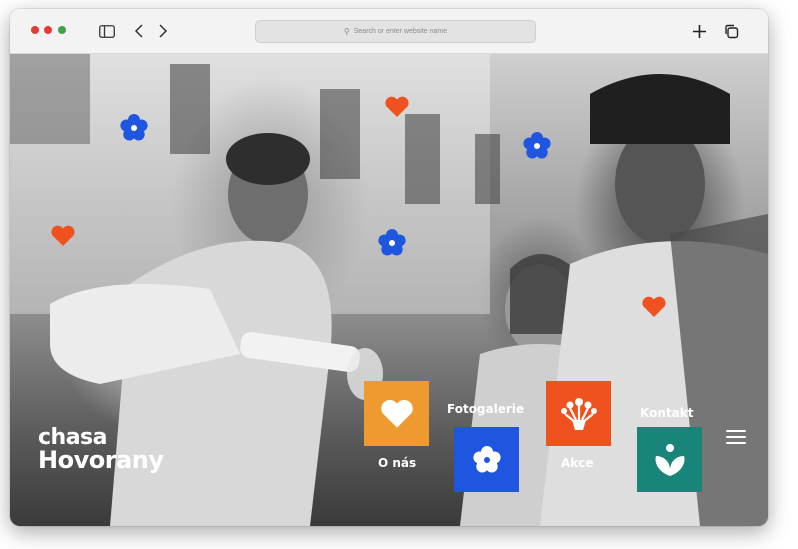 The height and width of the screenshot is (549, 798). Describe the element at coordinates (577, 463) in the screenshot. I see `nav-label-akce: Akce` at that location.